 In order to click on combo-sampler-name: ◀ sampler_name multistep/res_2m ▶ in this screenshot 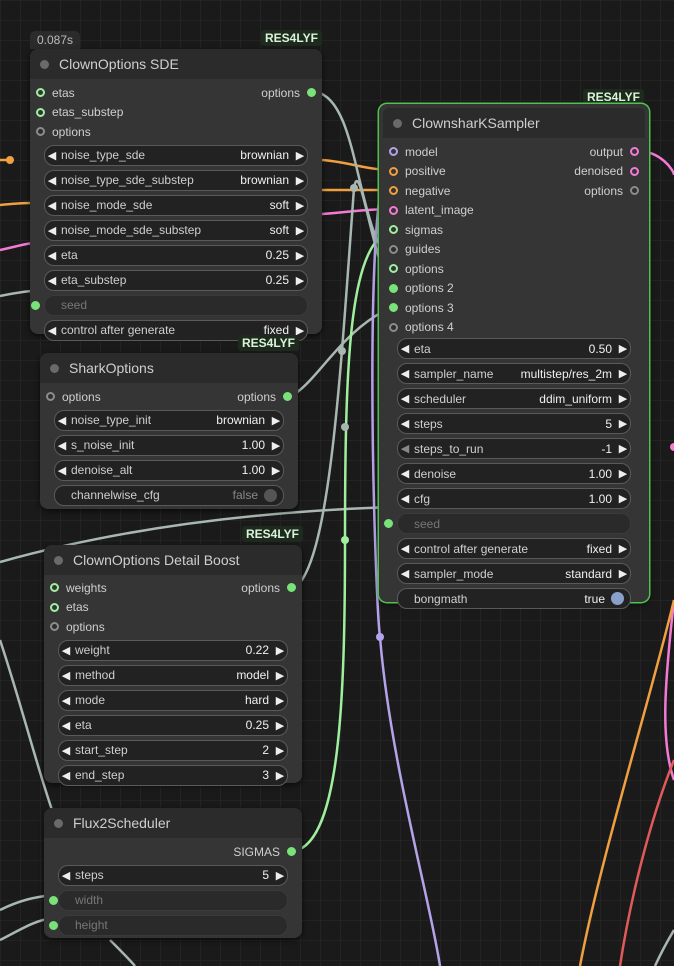, I will do `click(514, 373)`.